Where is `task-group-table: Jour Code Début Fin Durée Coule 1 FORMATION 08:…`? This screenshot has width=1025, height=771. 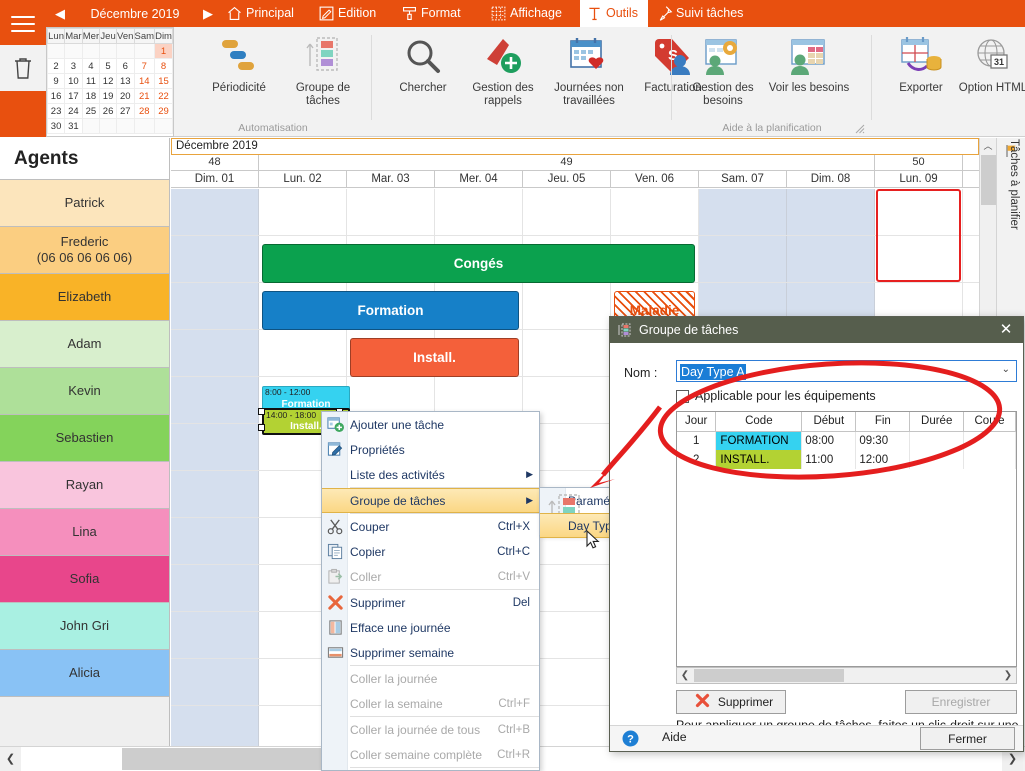
task-group-table: Jour Code Début Fin Durée Coule 1 FORMATION 08:… is located at coordinates (846, 539).